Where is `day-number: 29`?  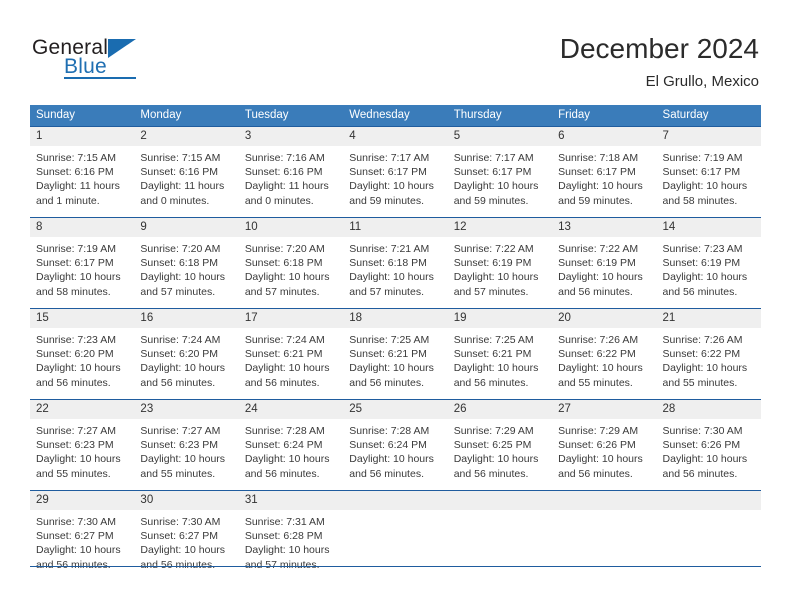
day-number: 29 is located at coordinates (82, 500).